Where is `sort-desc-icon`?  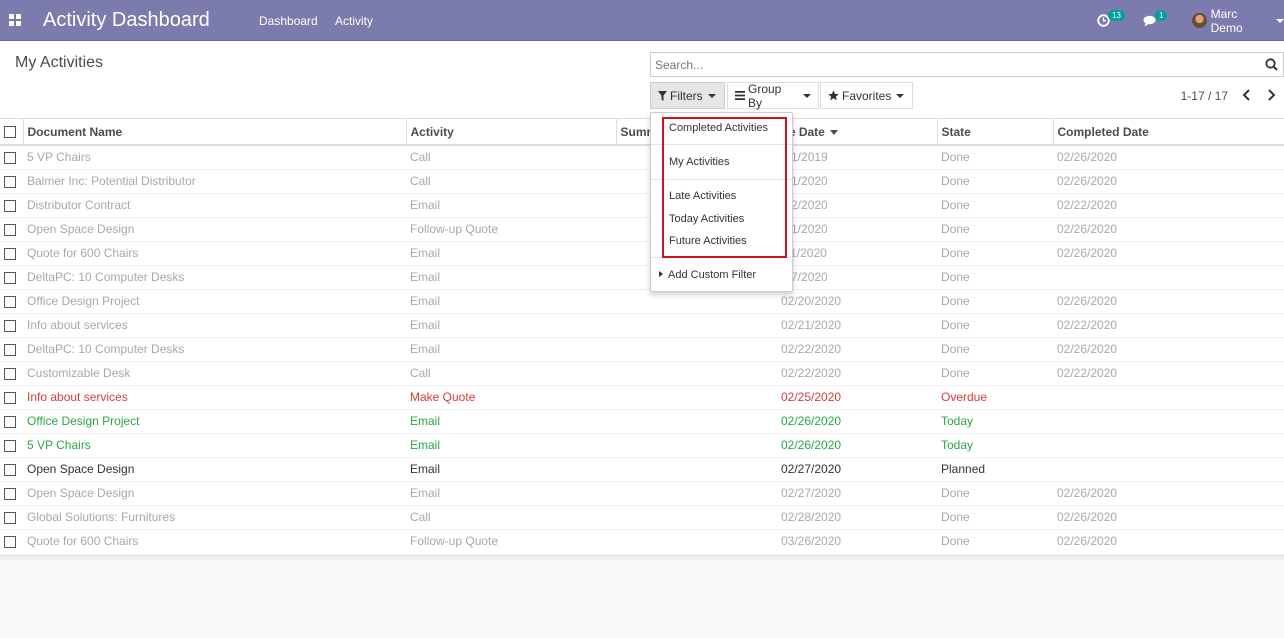
sort-desc-icon is located at coordinates (833, 132).